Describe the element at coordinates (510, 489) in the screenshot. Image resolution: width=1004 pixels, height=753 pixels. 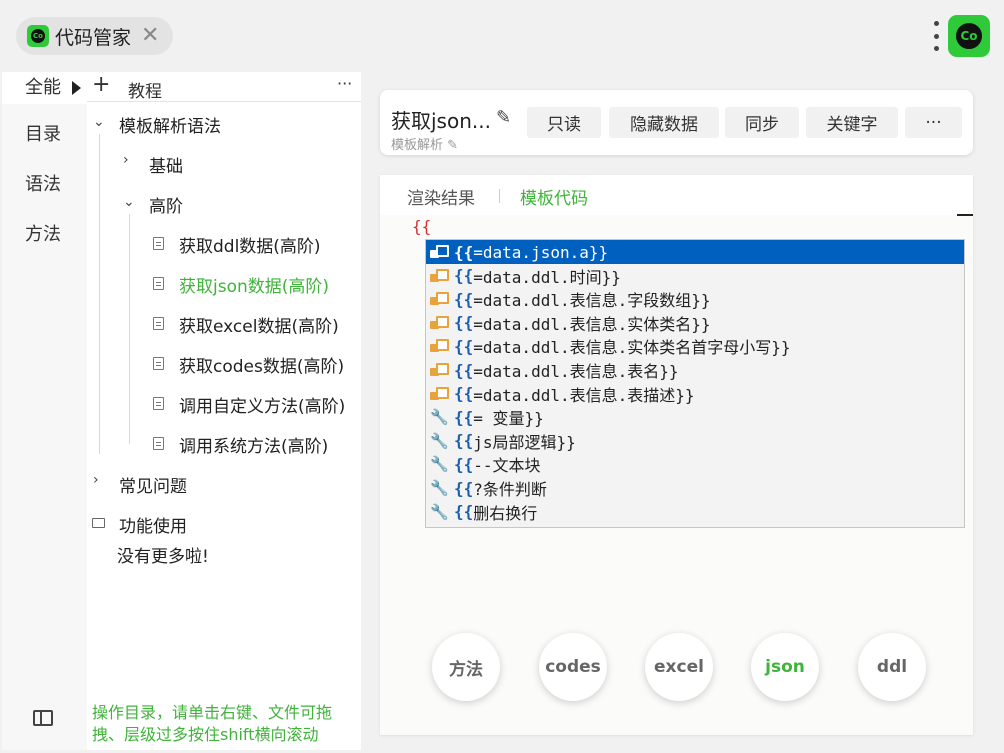
I see `autocomplete-text: ?条件判断` at that location.